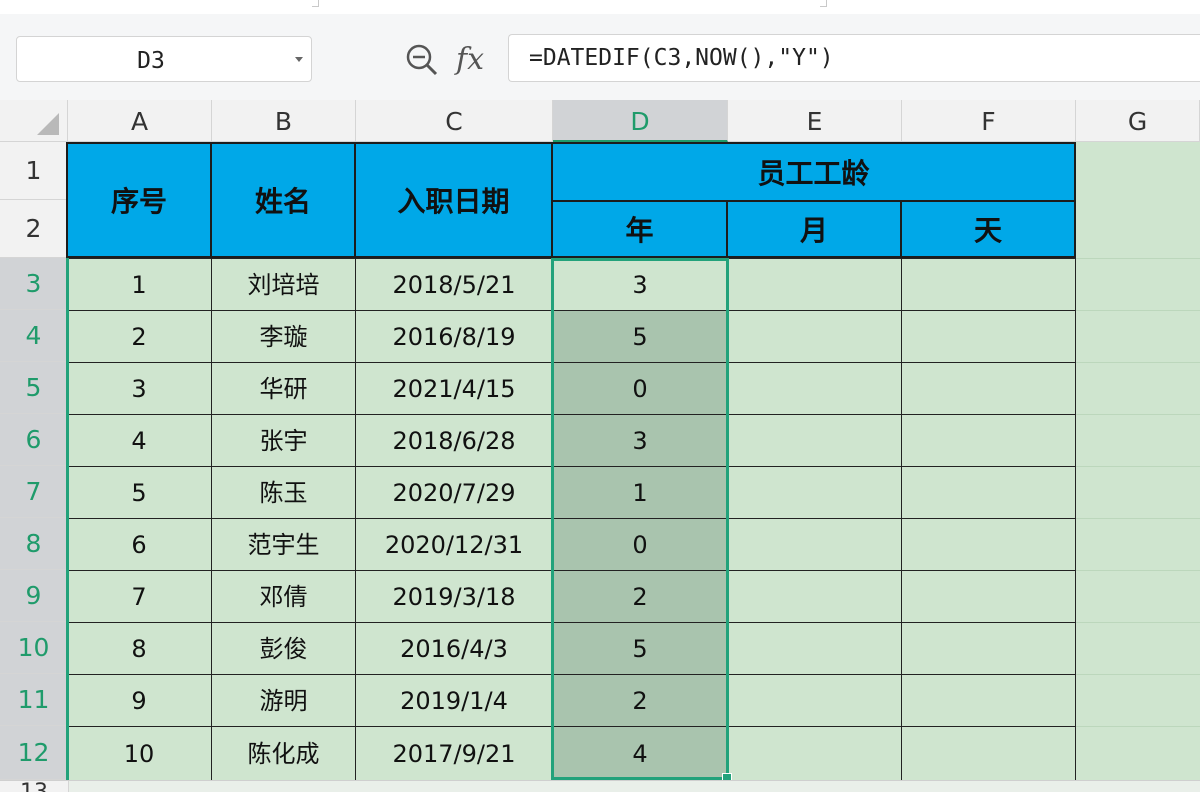 The image size is (1200, 792). Describe the element at coordinates (283, 648) in the screenshot. I see `cell-name: 彭俊` at that location.